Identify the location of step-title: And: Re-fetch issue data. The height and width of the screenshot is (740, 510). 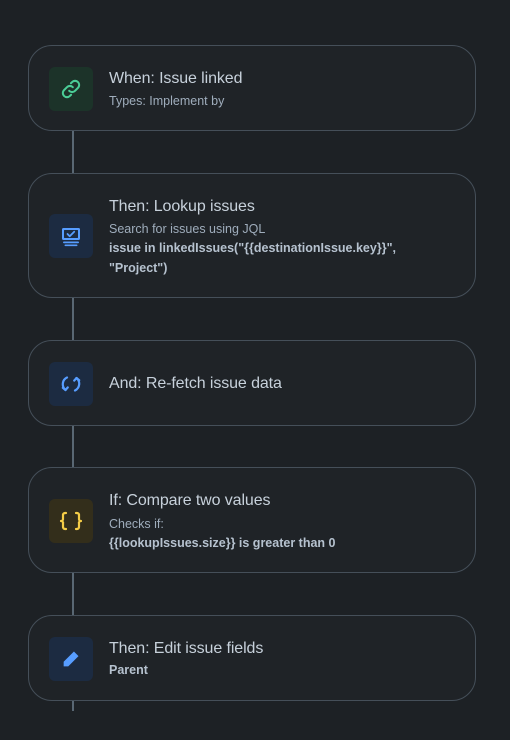
(195, 383).